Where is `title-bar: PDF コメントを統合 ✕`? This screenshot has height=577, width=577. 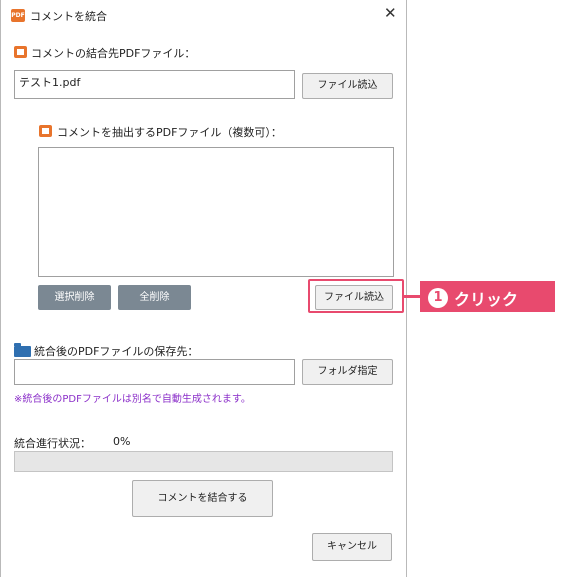 title-bar: PDF コメントを統合 ✕ is located at coordinates (204, 15).